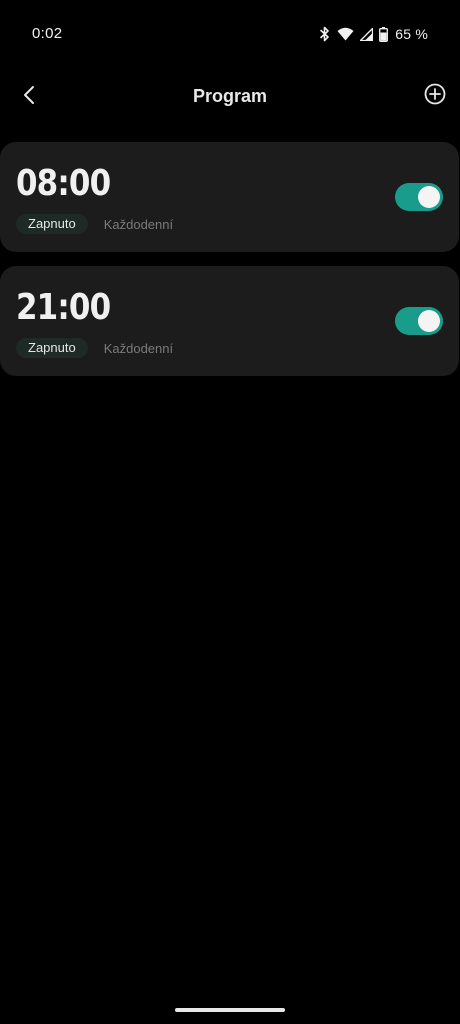 This screenshot has width=460, height=1024. What do you see at coordinates (229, 197) in the screenshot?
I see `schedule-card: 08:00 Zapnuto Každodenní` at bounding box center [229, 197].